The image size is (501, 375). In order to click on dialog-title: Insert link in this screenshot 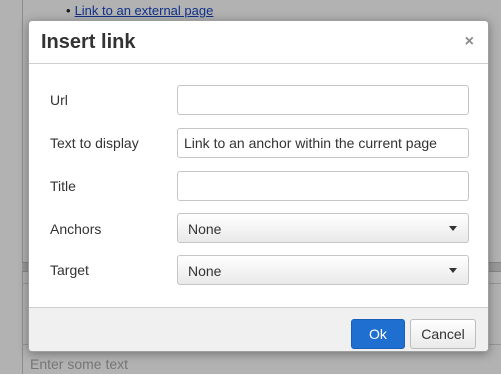, I will do `click(88, 42)`.